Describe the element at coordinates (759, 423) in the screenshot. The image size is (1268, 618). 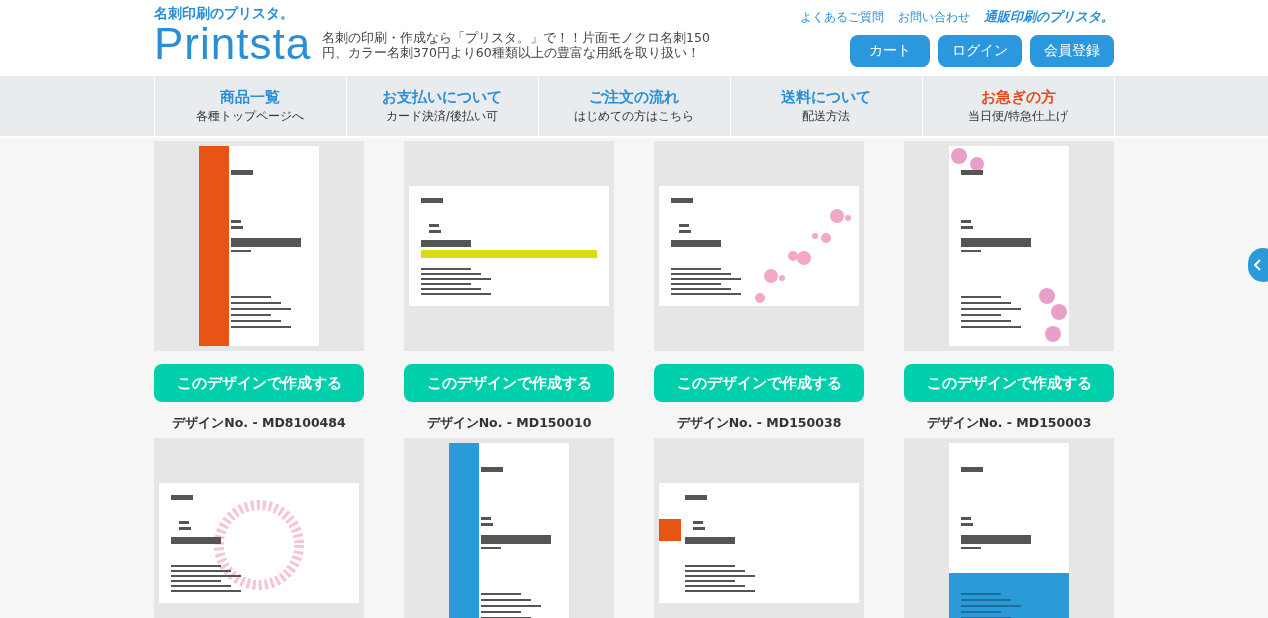
I see `design-number: デザインNo. - MD150038` at that location.